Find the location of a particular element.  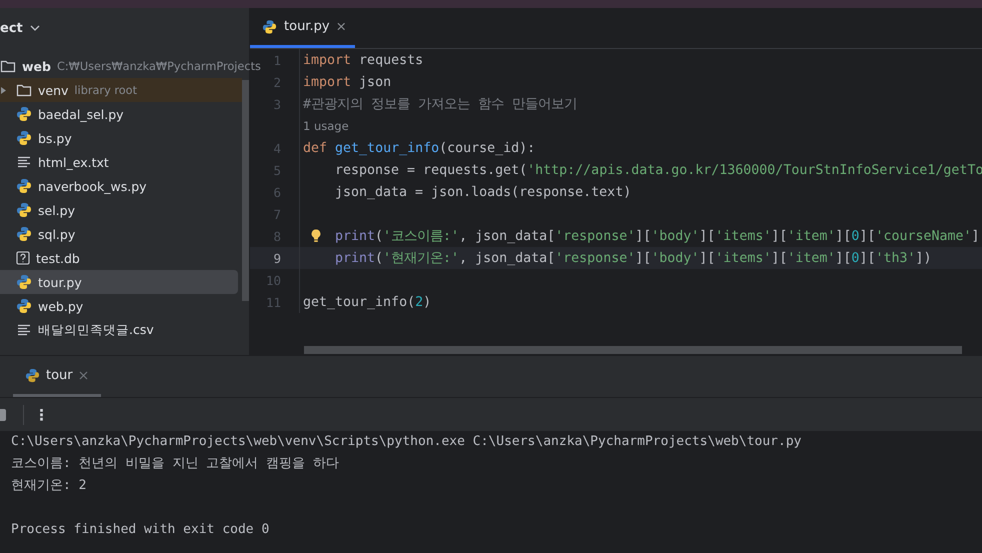

tree-item: html_ex.txt is located at coordinates (121, 162).